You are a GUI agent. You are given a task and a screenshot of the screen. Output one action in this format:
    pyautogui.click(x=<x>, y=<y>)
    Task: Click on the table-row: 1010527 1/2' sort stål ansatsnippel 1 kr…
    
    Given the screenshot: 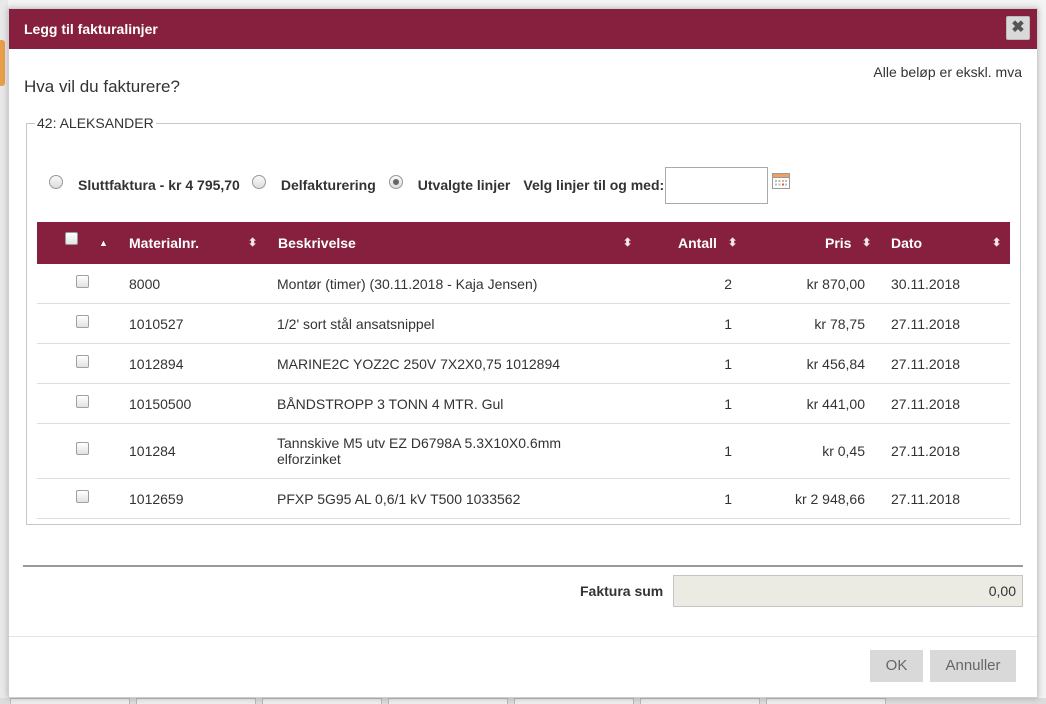 What is the action you would take?
    pyautogui.click(x=523, y=324)
    